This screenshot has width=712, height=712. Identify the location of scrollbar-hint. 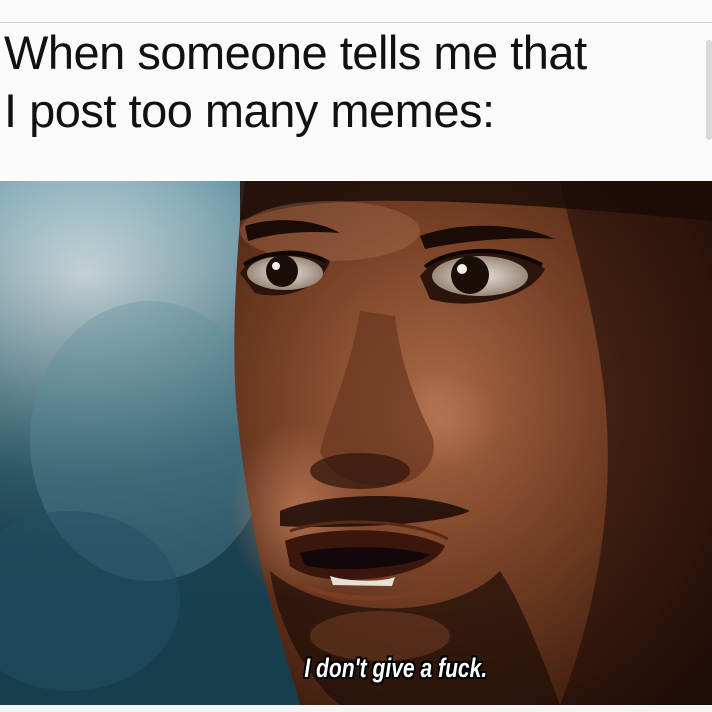
(709, 90).